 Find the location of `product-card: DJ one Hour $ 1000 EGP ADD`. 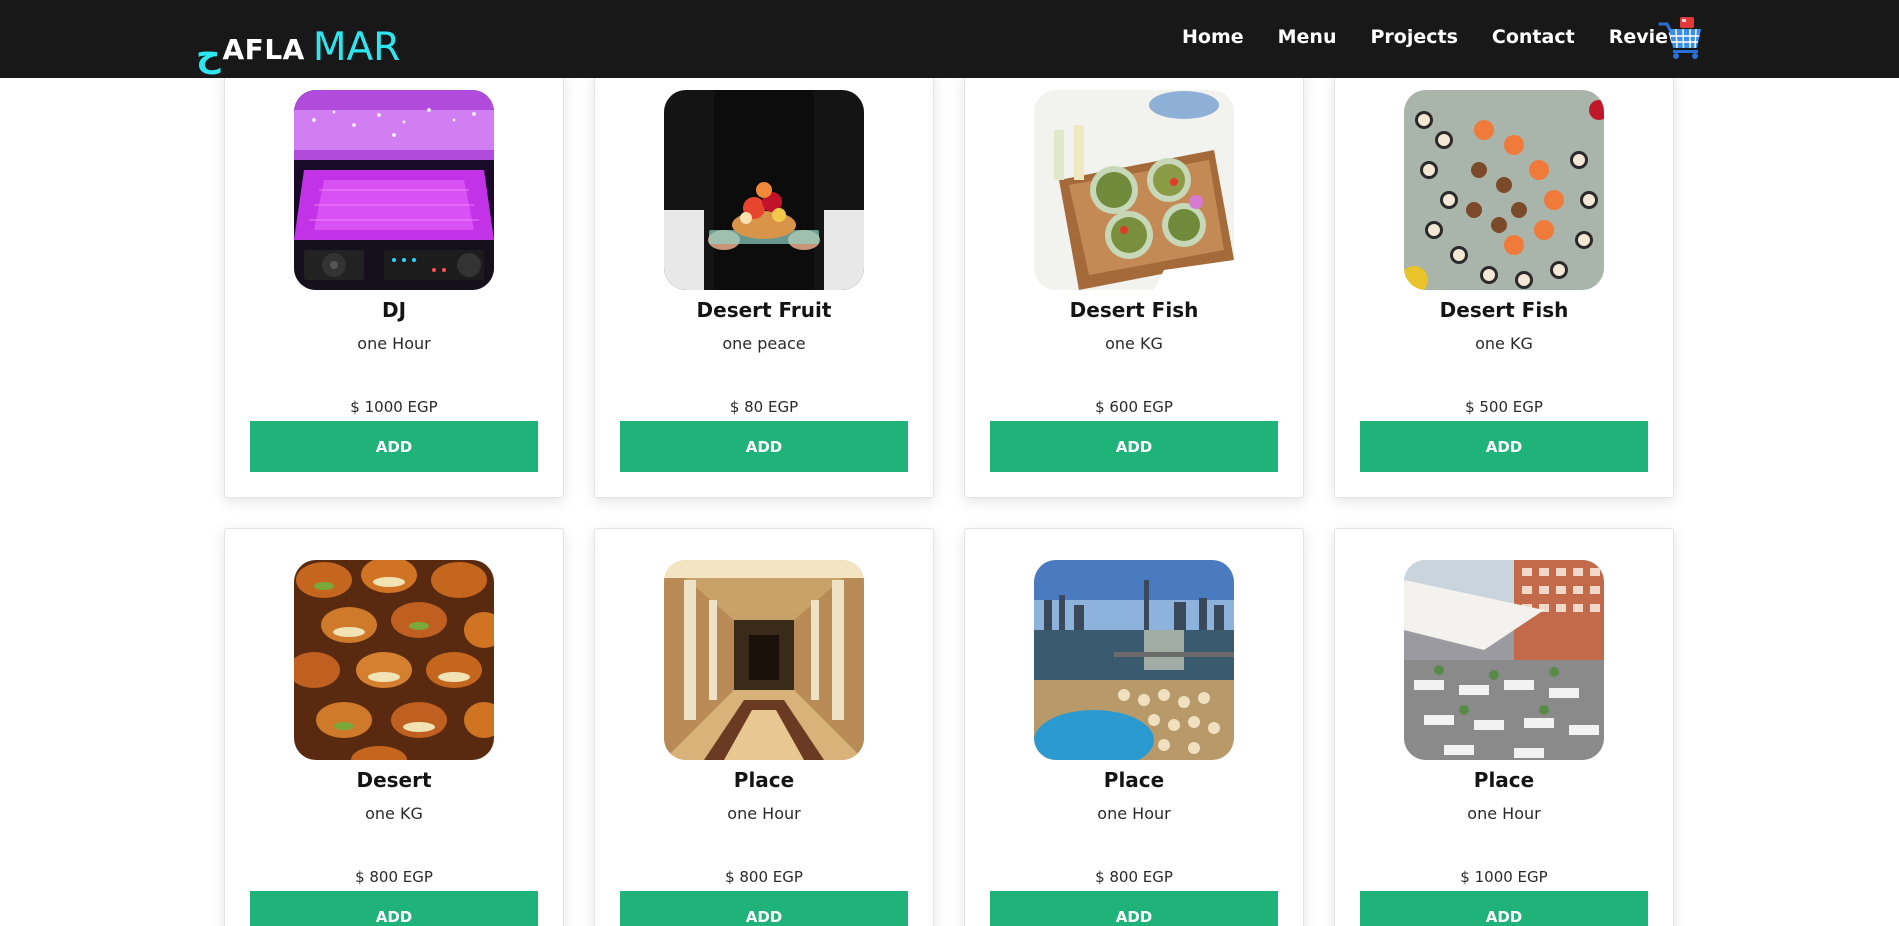

product-card: DJ one Hour $ 1000 EGP ADD is located at coordinates (394, 285).